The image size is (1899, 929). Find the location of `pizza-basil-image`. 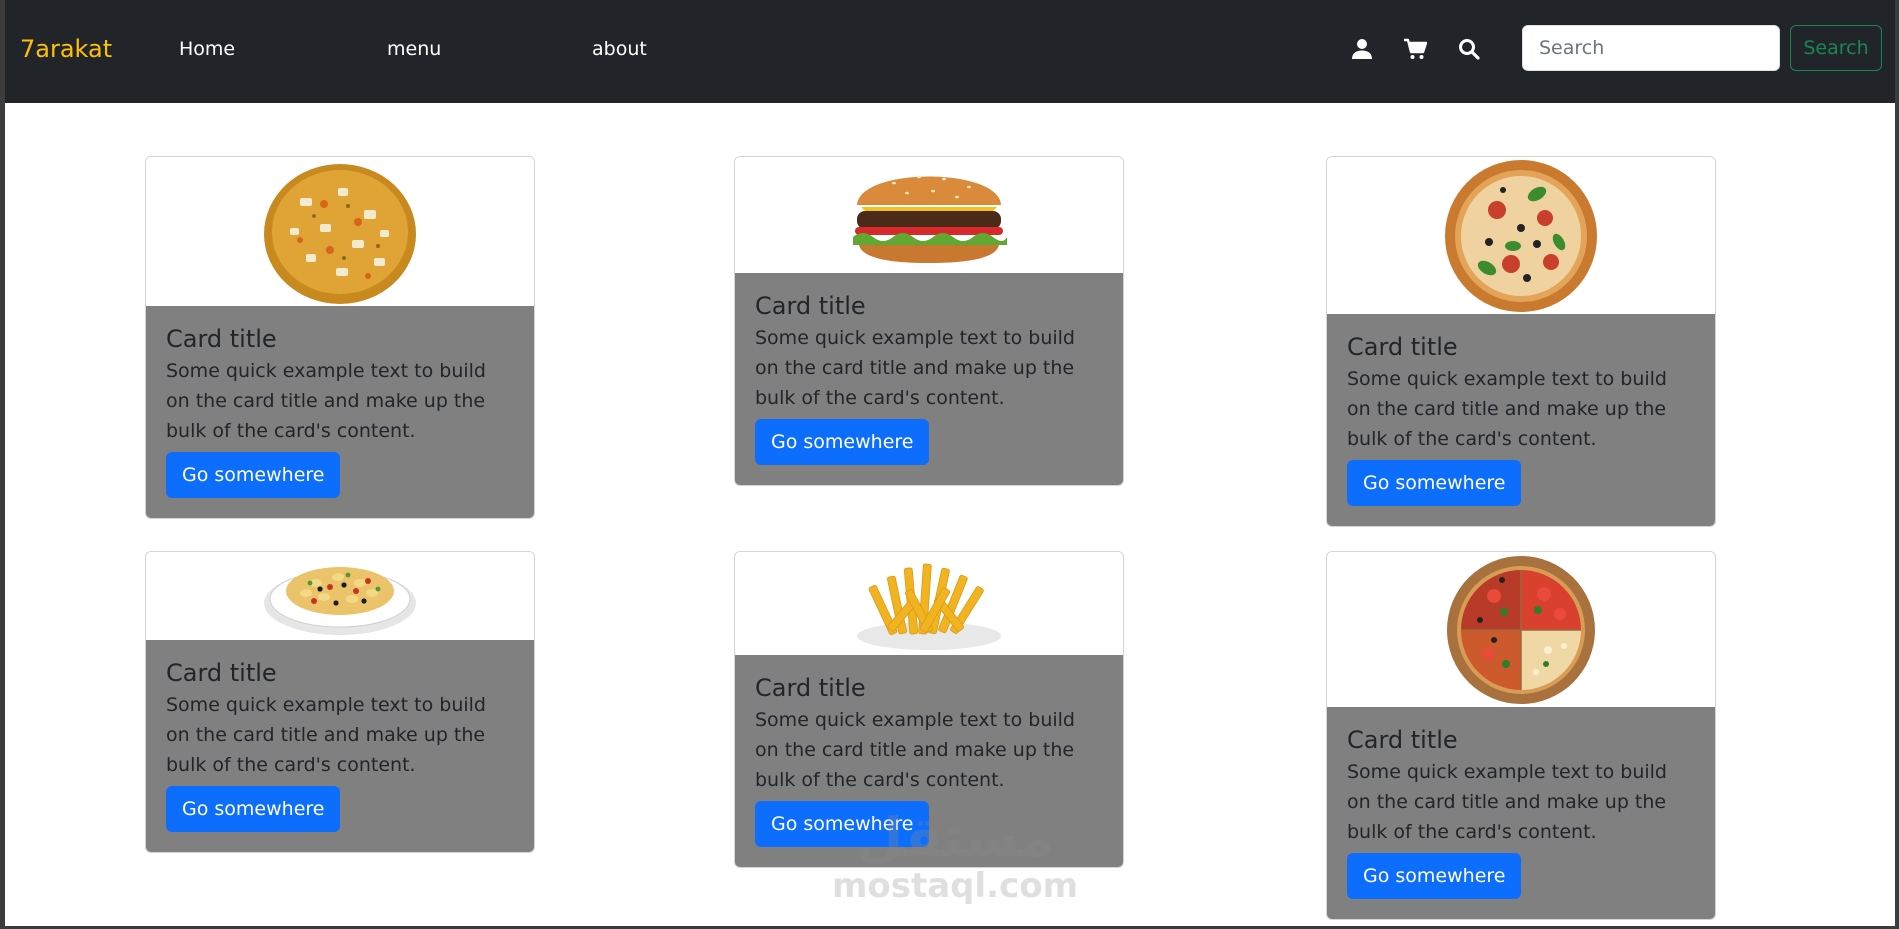

pizza-basil-image is located at coordinates (1521, 235).